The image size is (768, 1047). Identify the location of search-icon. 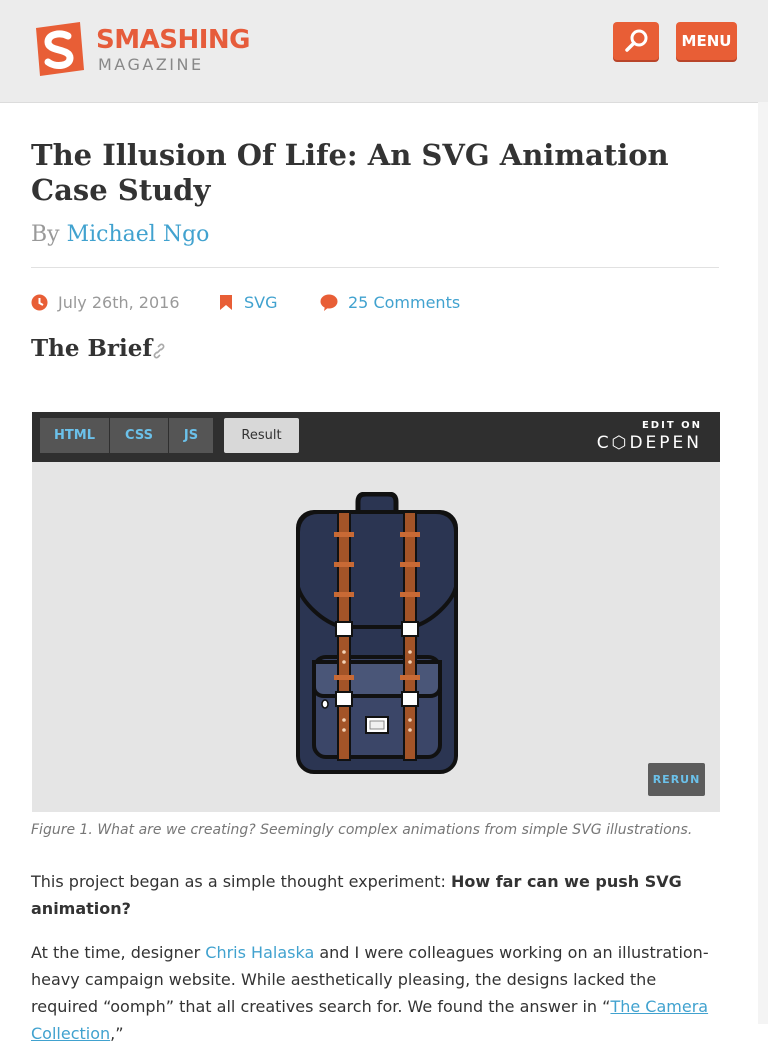
(636, 40).